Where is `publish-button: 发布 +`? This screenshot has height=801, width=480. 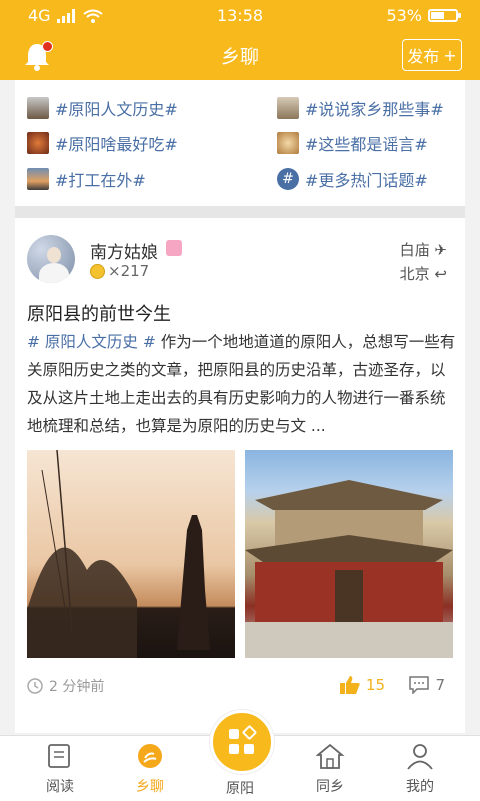
publish-button: 发布 + is located at coordinates (432, 55).